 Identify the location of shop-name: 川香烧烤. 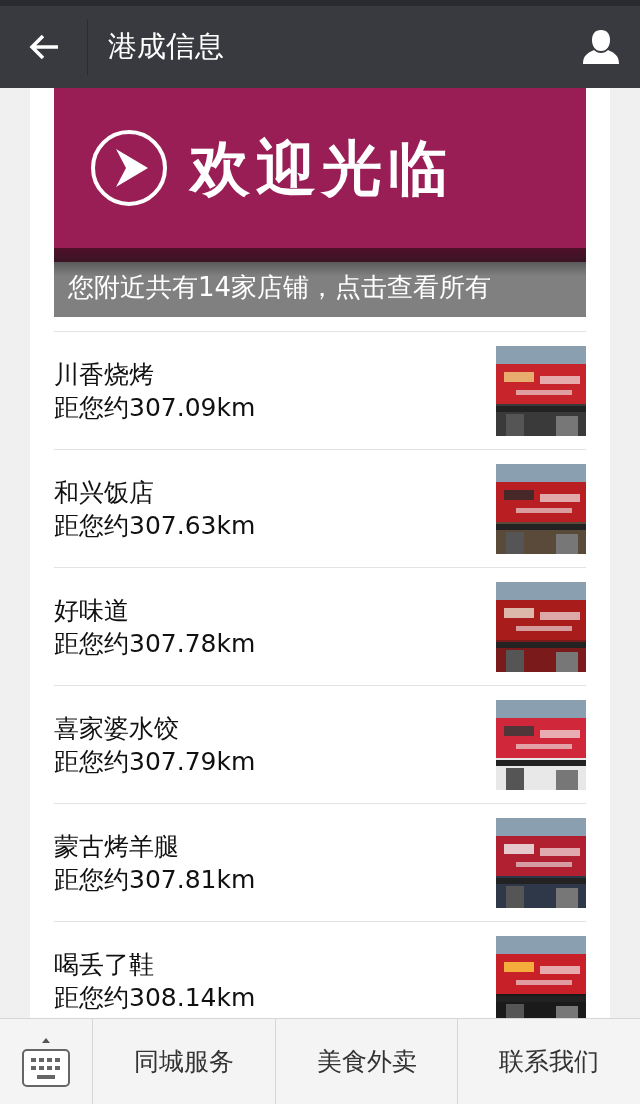
(275, 374).